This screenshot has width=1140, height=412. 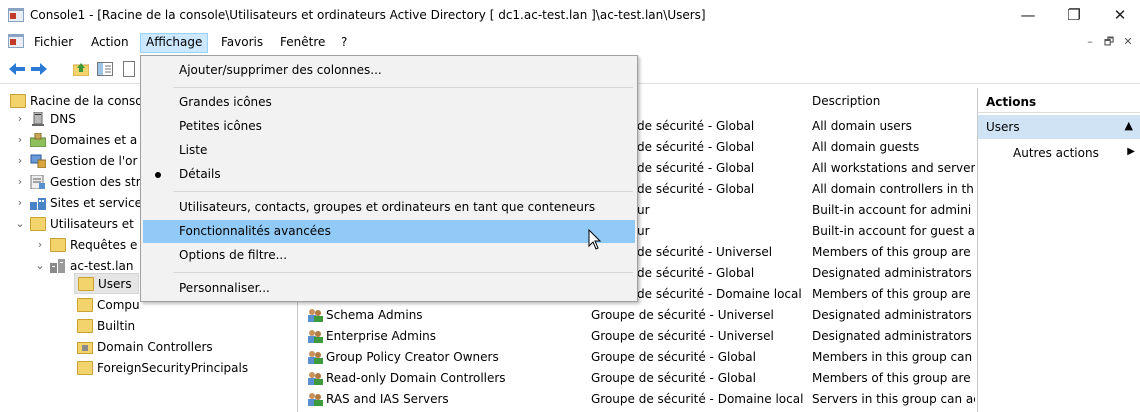 What do you see at coordinates (38, 139) in the screenshot?
I see `domains-icon` at bounding box center [38, 139].